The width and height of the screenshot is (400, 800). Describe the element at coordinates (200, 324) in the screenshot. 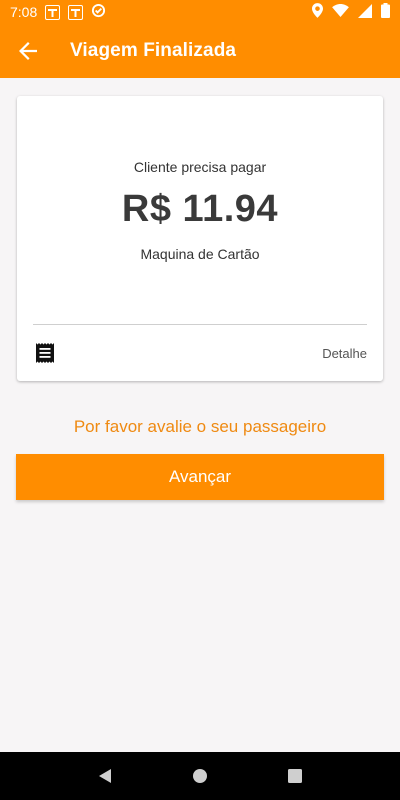

I see `divider` at that location.